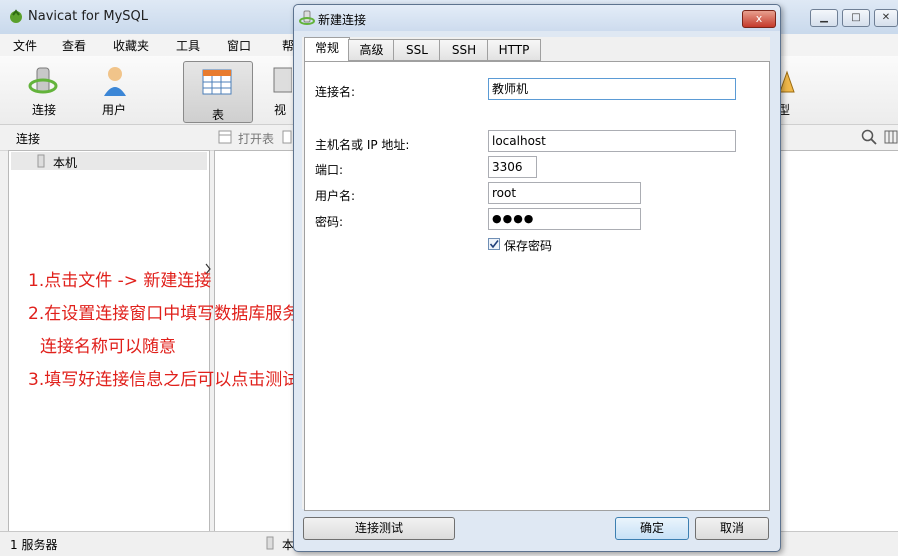 Image resolution: width=898 pixels, height=556 pixels. What do you see at coordinates (342, 20) in the screenshot?
I see `dialog-title: 新建连接` at bounding box center [342, 20].